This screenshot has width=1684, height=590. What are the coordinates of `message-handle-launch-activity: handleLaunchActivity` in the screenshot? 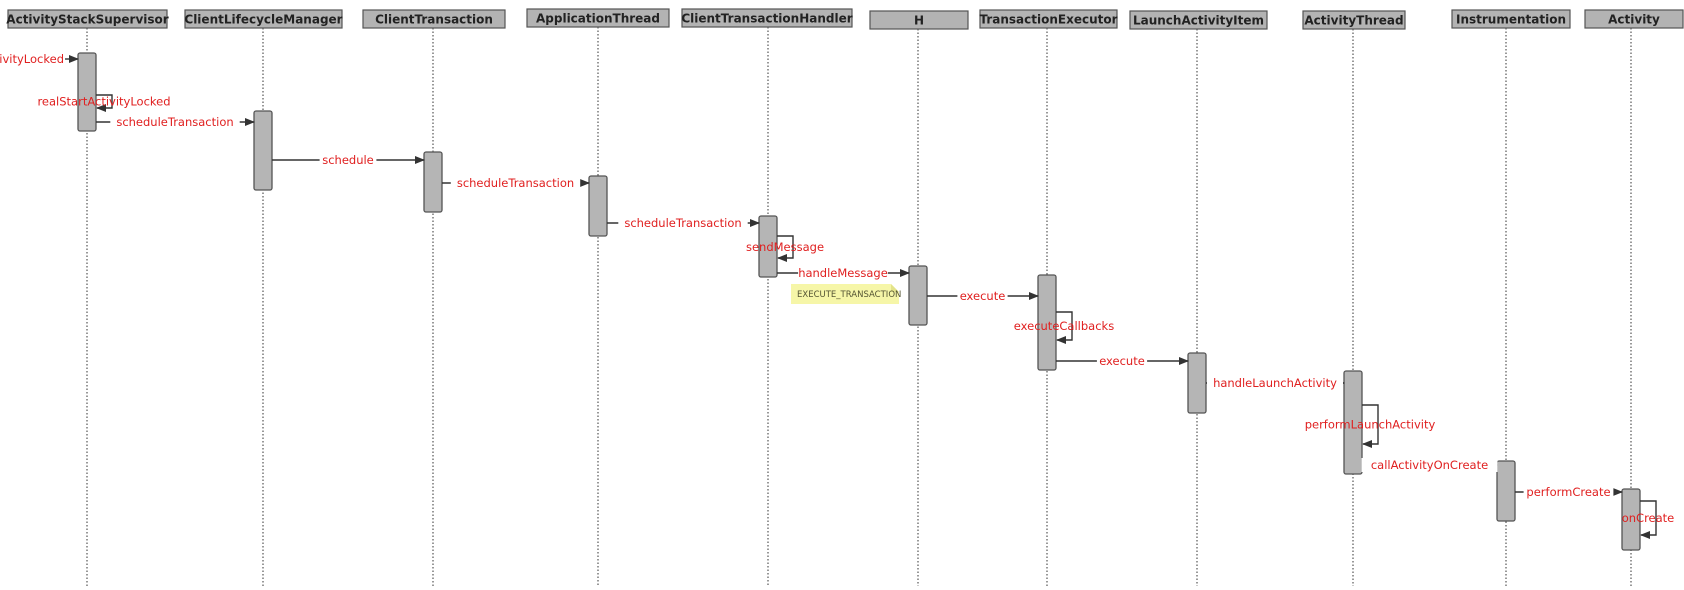 It's located at (1275, 383).